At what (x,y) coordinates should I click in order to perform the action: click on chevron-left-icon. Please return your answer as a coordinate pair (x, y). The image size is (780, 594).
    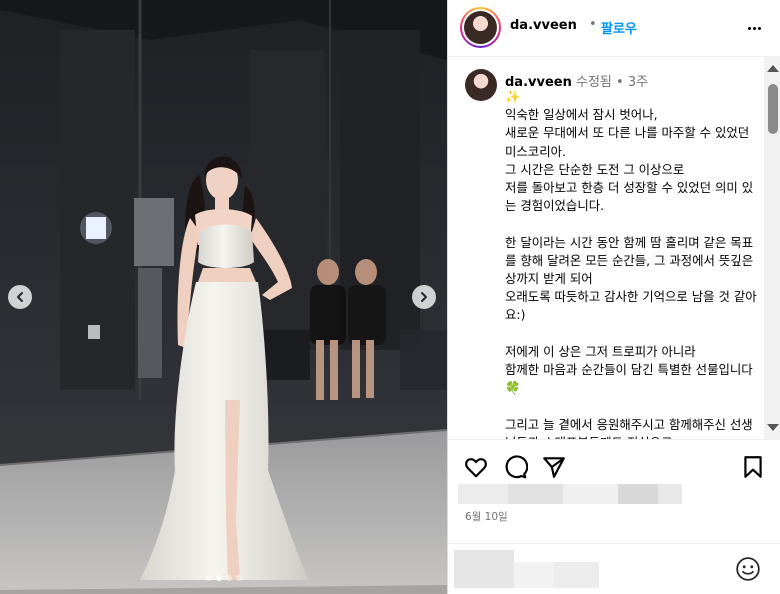
    Looking at the image, I should click on (20, 297).